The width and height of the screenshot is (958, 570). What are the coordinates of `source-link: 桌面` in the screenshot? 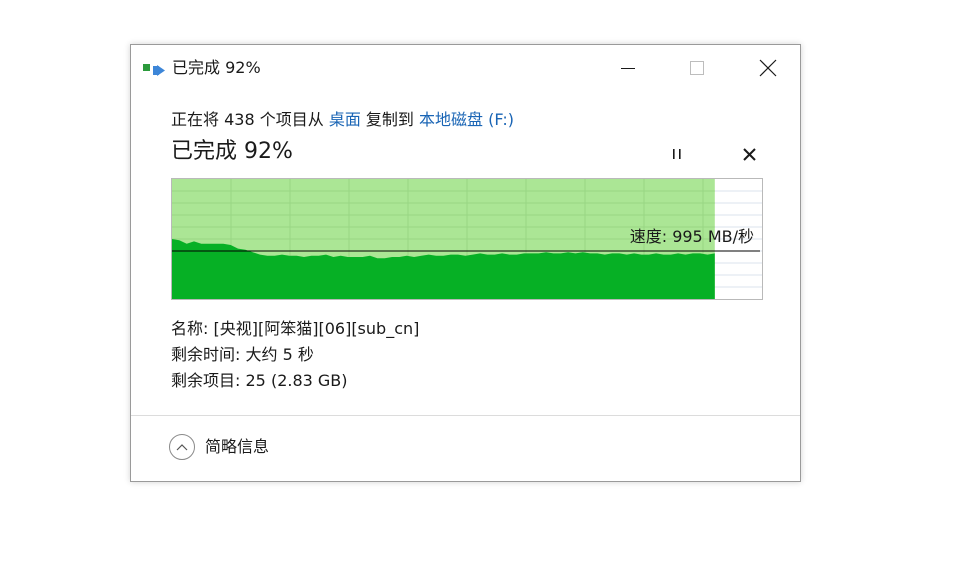 It's located at (345, 119).